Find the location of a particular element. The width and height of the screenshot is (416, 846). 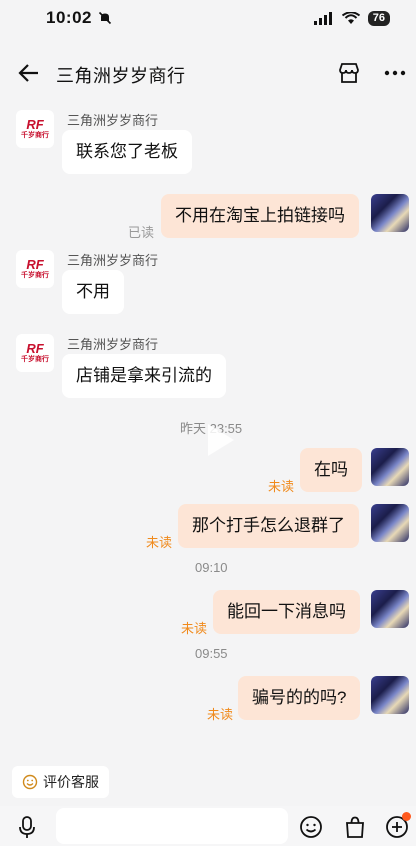

message-bubble-outgoing: 骗号的的吗? is located at coordinates (299, 698).